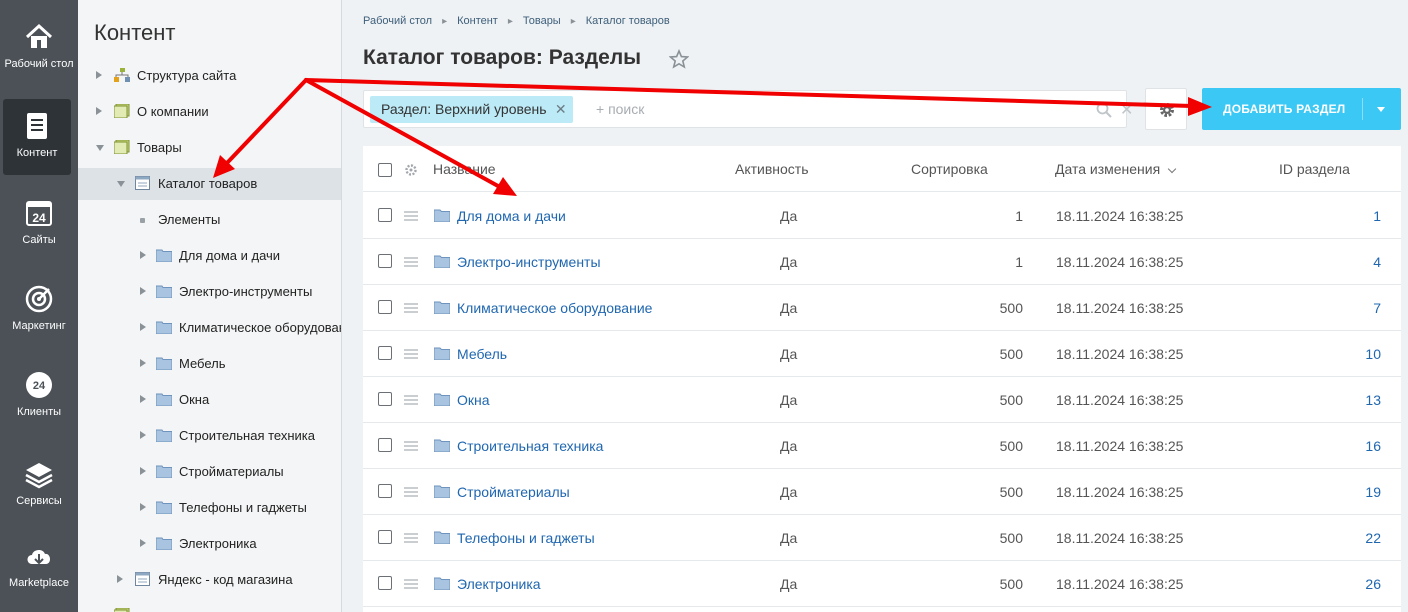  What do you see at coordinates (39, 46) in the screenshot?
I see `rail-item-desktop: Рабочий стол` at bounding box center [39, 46].